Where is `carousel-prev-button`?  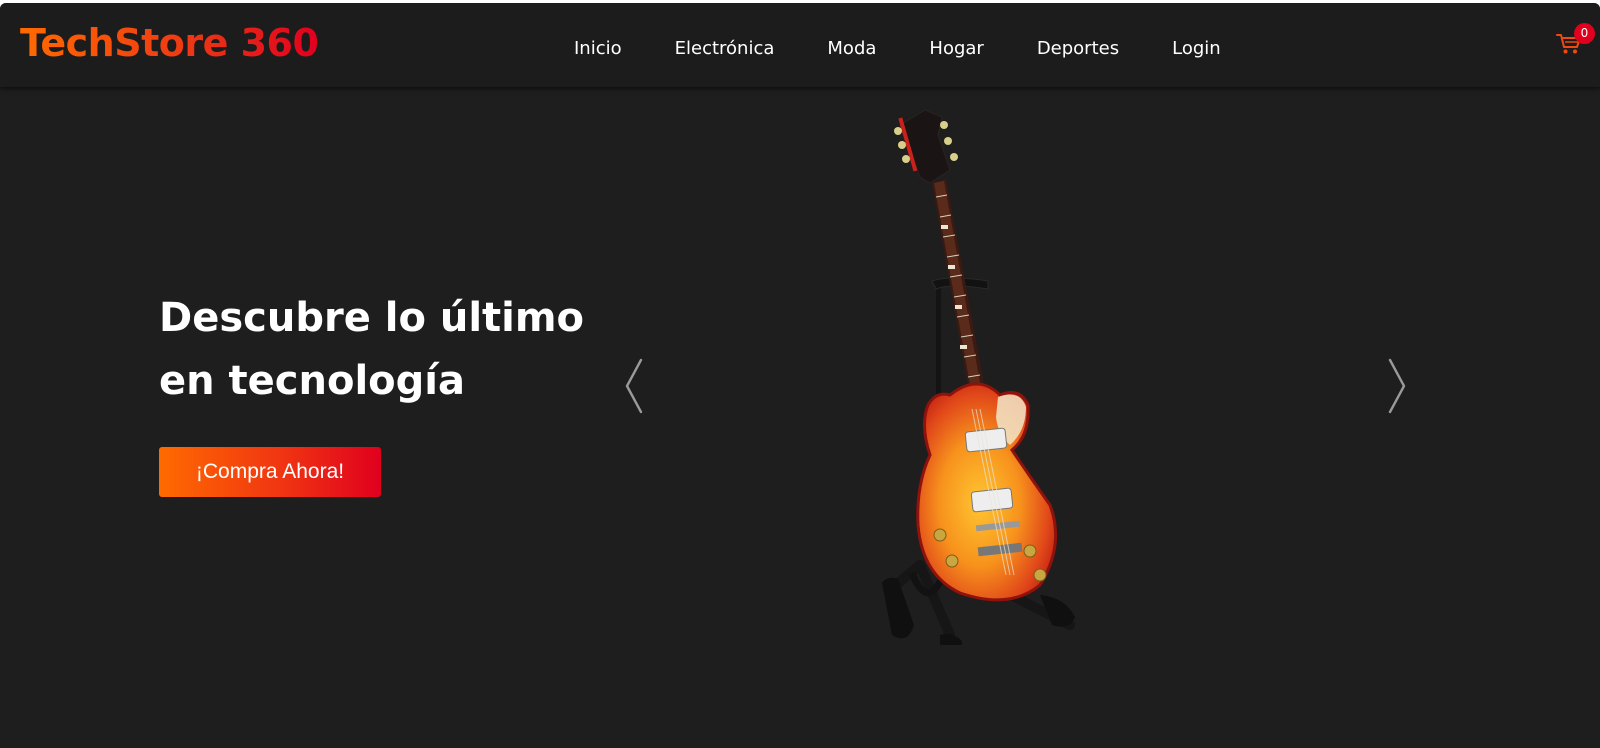
carousel-prev-button is located at coordinates (634, 386).